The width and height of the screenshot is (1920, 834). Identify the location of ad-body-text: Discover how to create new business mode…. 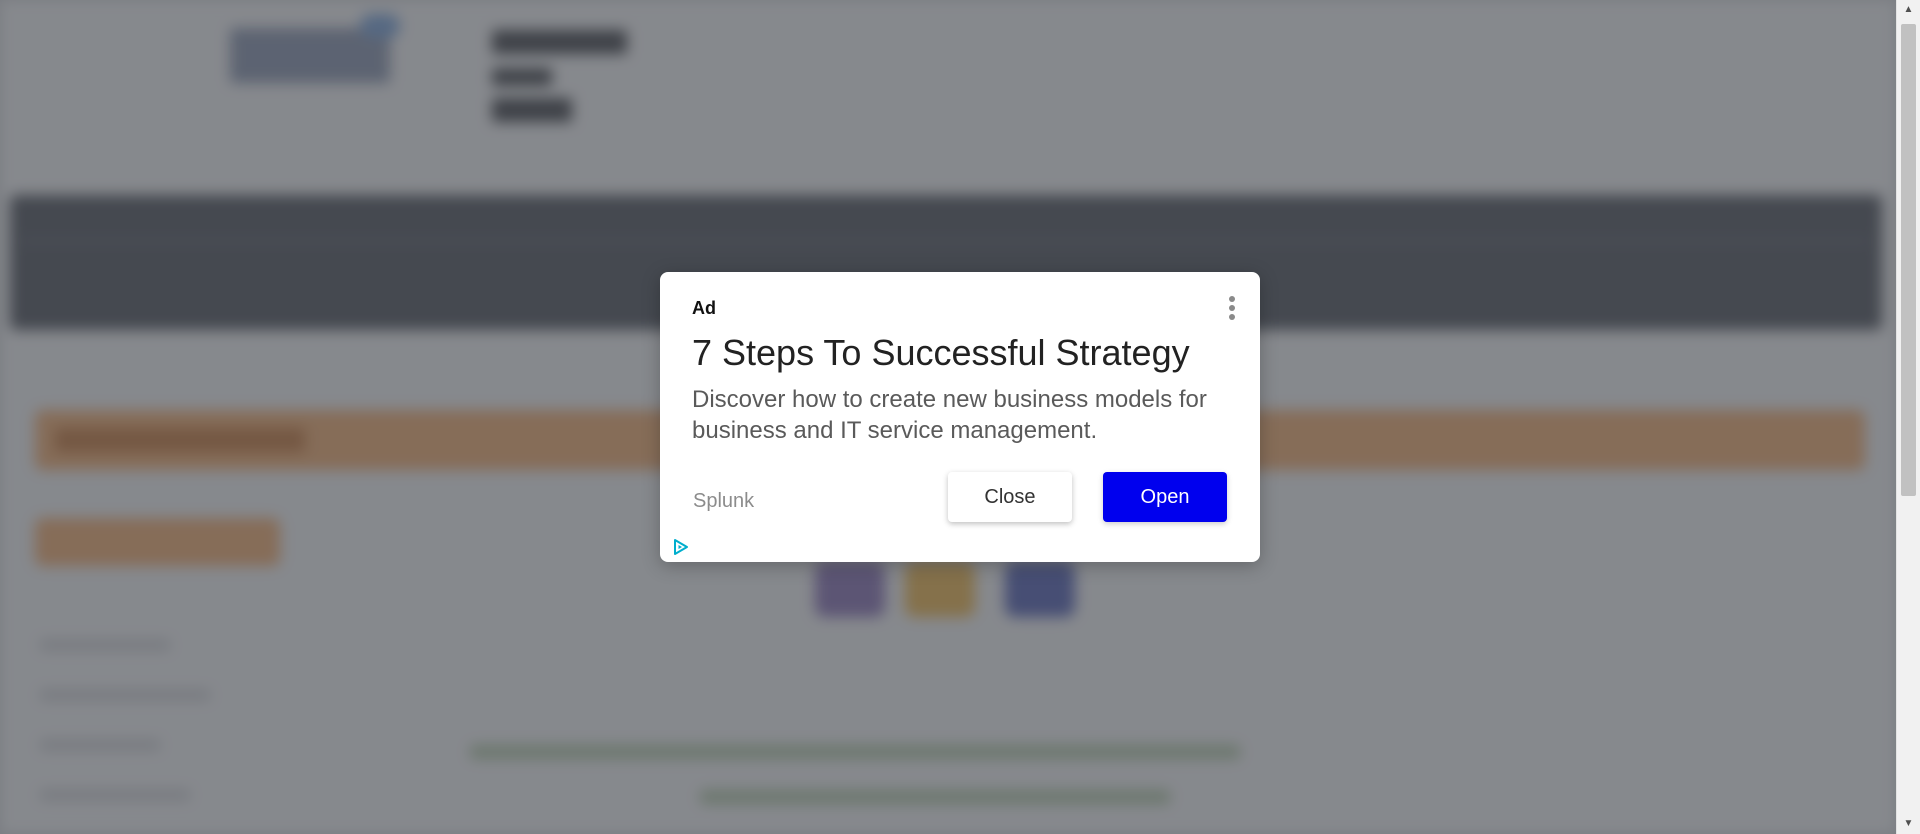
(949, 415).